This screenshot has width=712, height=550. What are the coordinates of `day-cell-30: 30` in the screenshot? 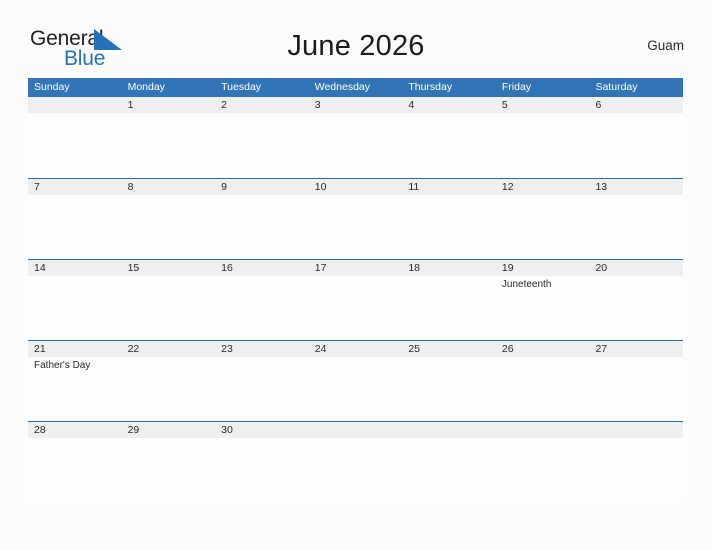 It's located at (262, 462).